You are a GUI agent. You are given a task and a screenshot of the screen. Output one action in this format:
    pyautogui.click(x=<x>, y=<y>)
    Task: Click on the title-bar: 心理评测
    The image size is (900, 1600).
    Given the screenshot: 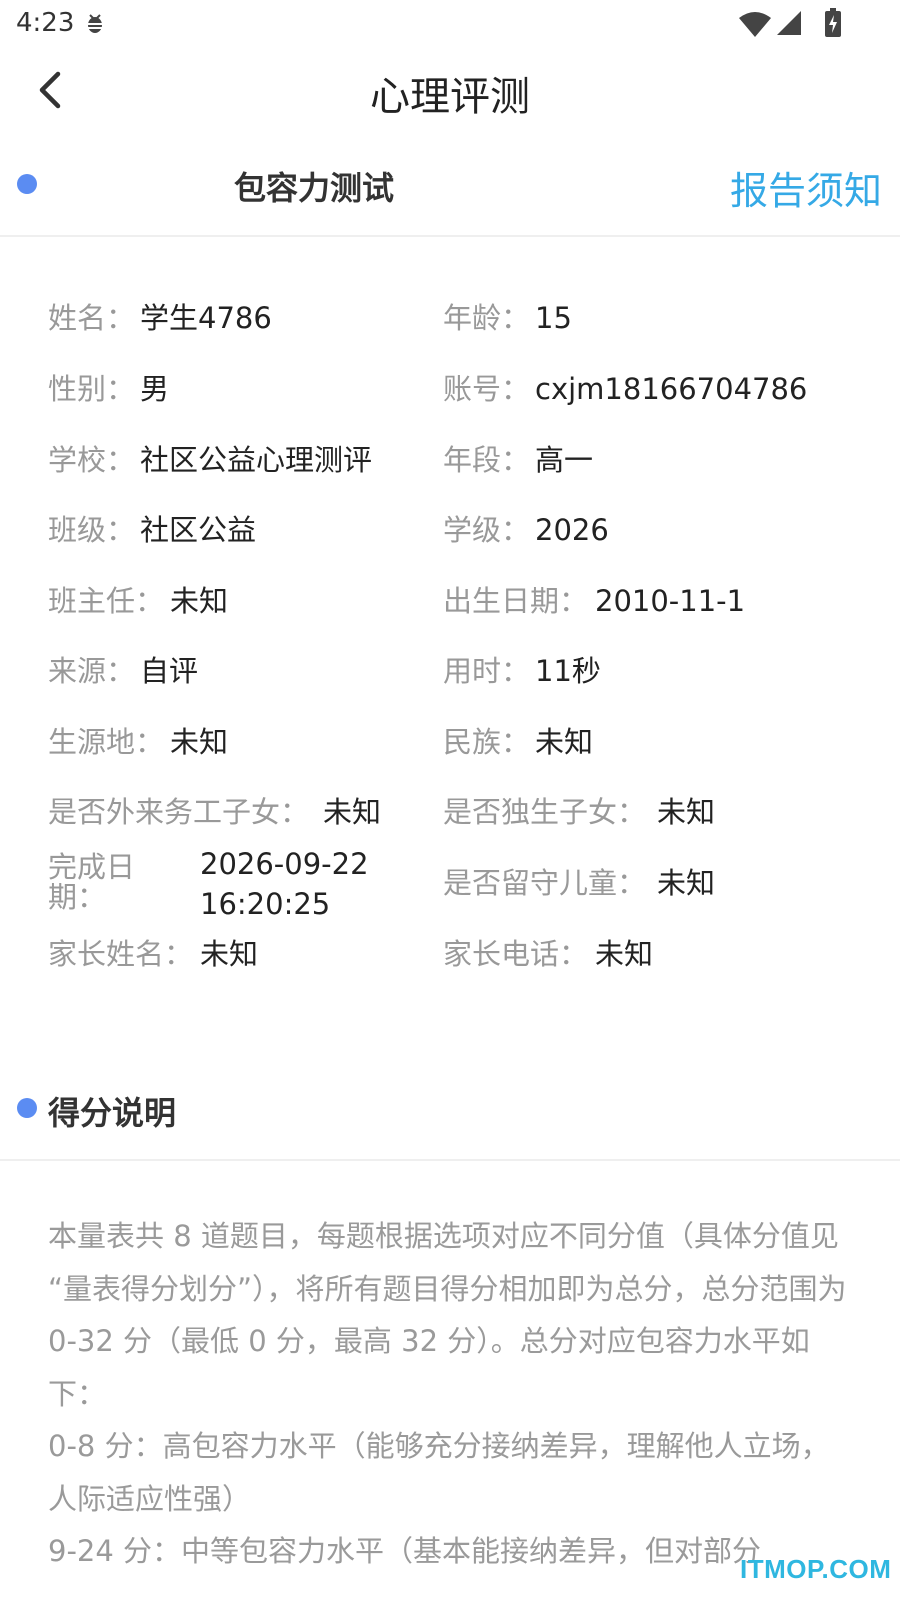 What is the action you would take?
    pyautogui.click(x=450, y=92)
    